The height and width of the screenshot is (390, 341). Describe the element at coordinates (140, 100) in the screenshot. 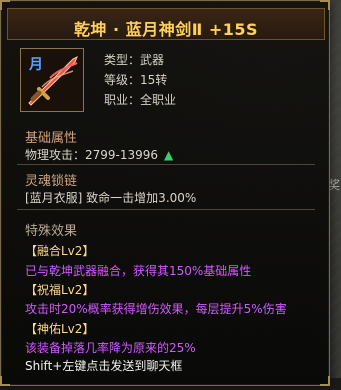

I see `item-job: 职业：全职业` at that location.